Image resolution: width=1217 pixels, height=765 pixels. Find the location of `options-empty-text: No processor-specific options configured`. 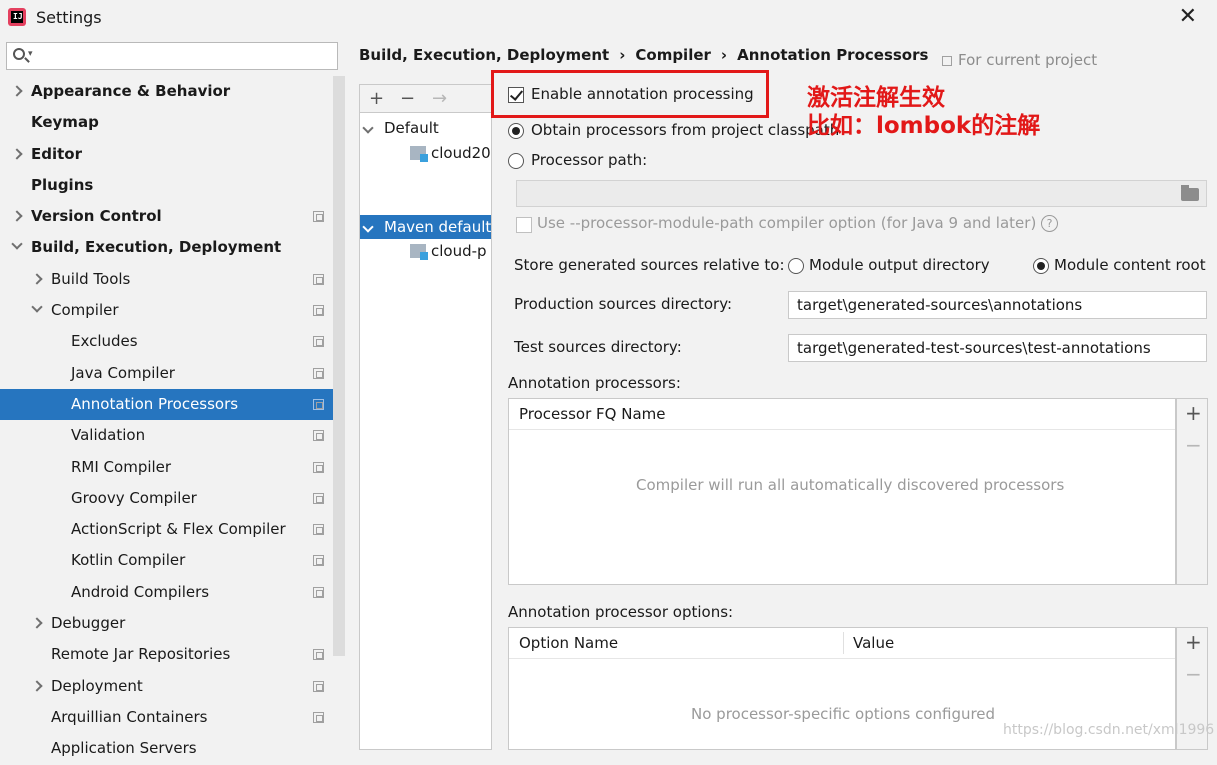

options-empty-text: No processor-specific options configured is located at coordinates (843, 714).